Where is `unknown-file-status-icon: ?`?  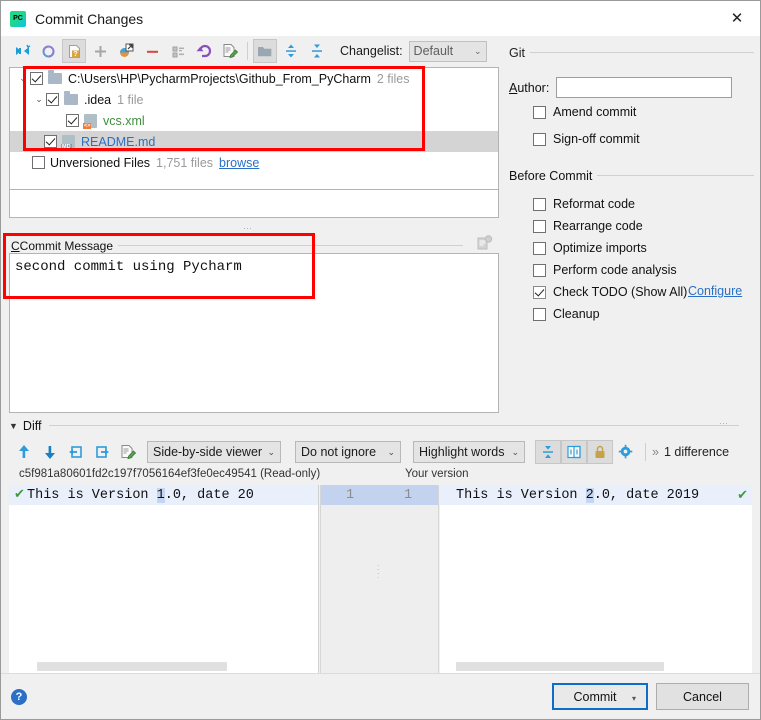 unknown-file-status-icon: ? is located at coordinates (74, 51).